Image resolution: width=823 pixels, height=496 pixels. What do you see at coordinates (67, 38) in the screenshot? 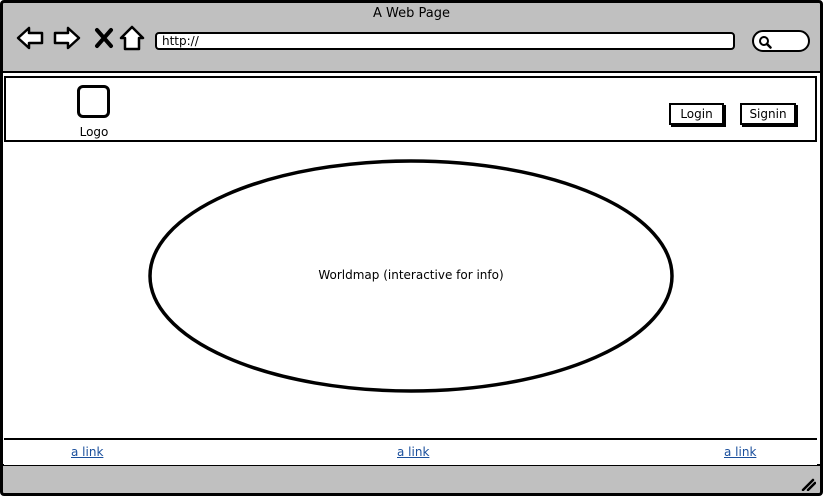
I see `forward-arrow-icon` at bounding box center [67, 38].